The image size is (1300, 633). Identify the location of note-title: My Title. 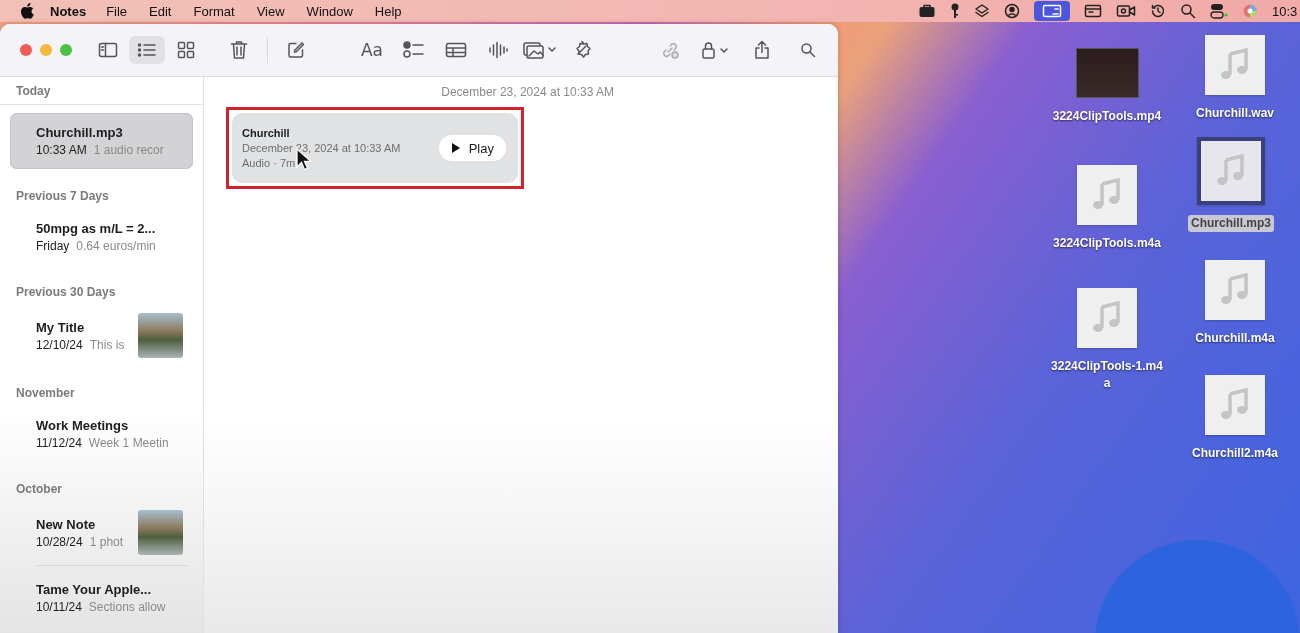
(61, 327).